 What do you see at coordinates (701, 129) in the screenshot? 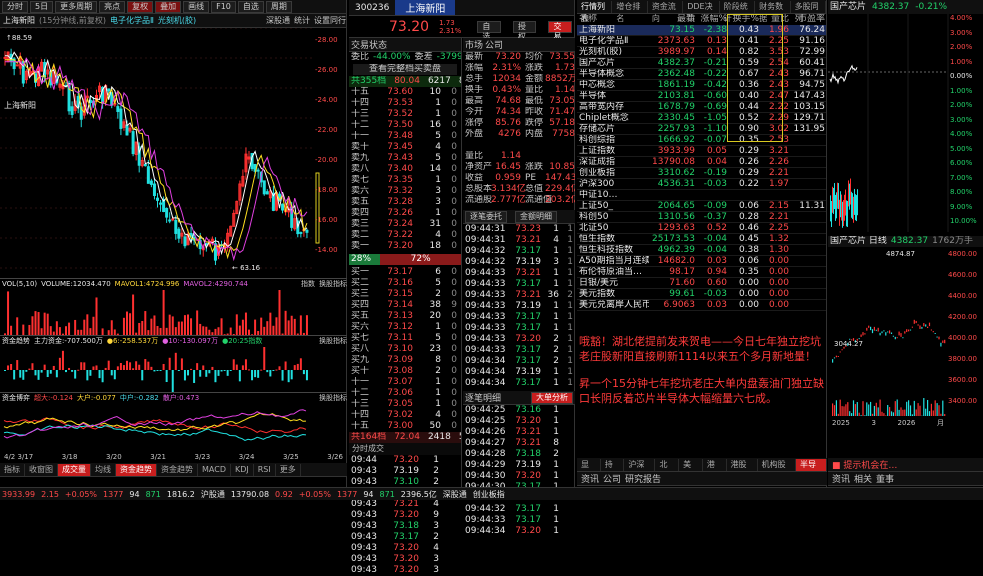
I see `watchlist-row: 存储芯片2257.93-1.100.903.02131.95` at bounding box center [701, 129].